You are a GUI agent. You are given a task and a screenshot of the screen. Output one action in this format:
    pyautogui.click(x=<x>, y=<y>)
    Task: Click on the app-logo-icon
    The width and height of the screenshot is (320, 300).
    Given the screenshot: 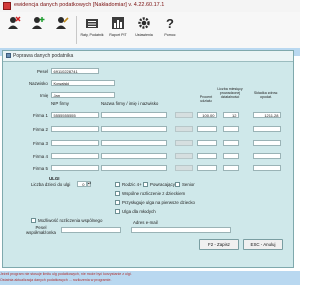 What is the action you would take?
    pyautogui.click(x=7, y=6)
    